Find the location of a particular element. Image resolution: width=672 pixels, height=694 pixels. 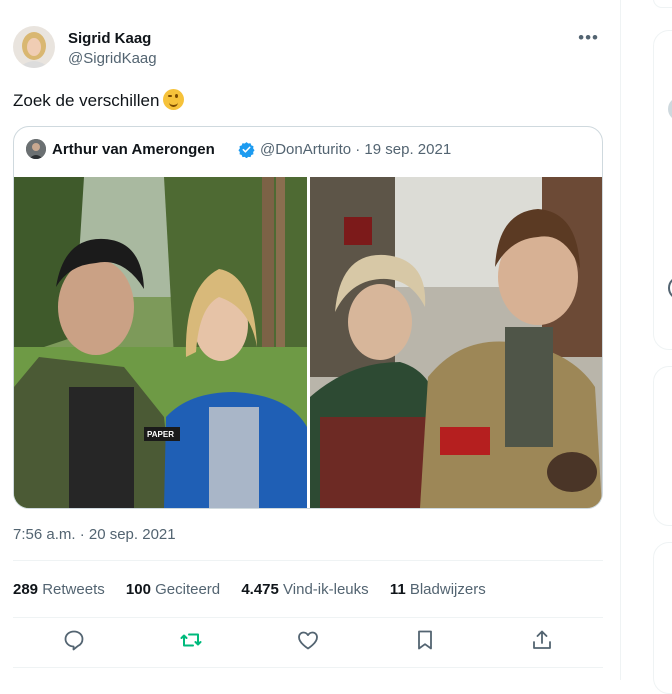

quoted-handle-date: @DonArturito · 19 sep. 2021 is located at coordinates (356, 149).